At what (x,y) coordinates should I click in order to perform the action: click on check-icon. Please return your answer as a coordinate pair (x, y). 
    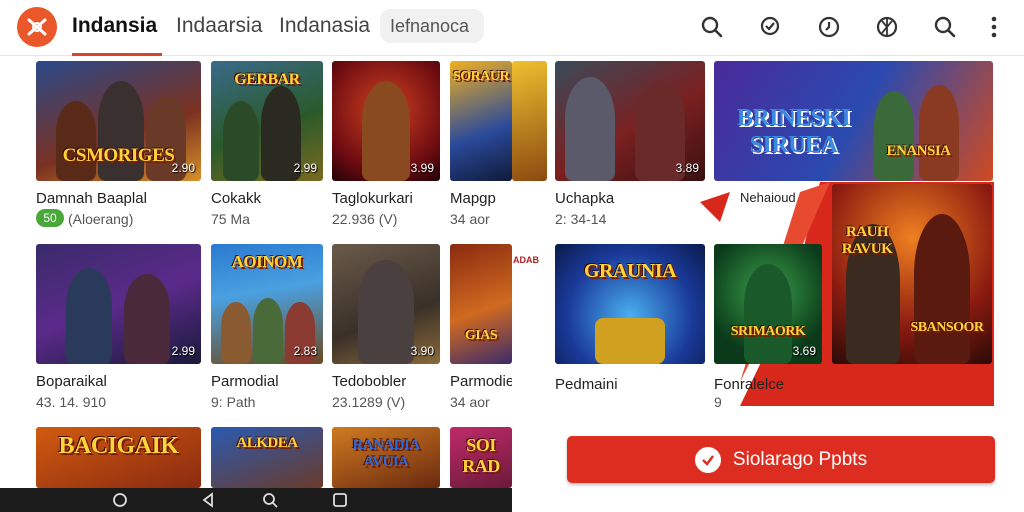
    Looking at the image, I should click on (707, 459).